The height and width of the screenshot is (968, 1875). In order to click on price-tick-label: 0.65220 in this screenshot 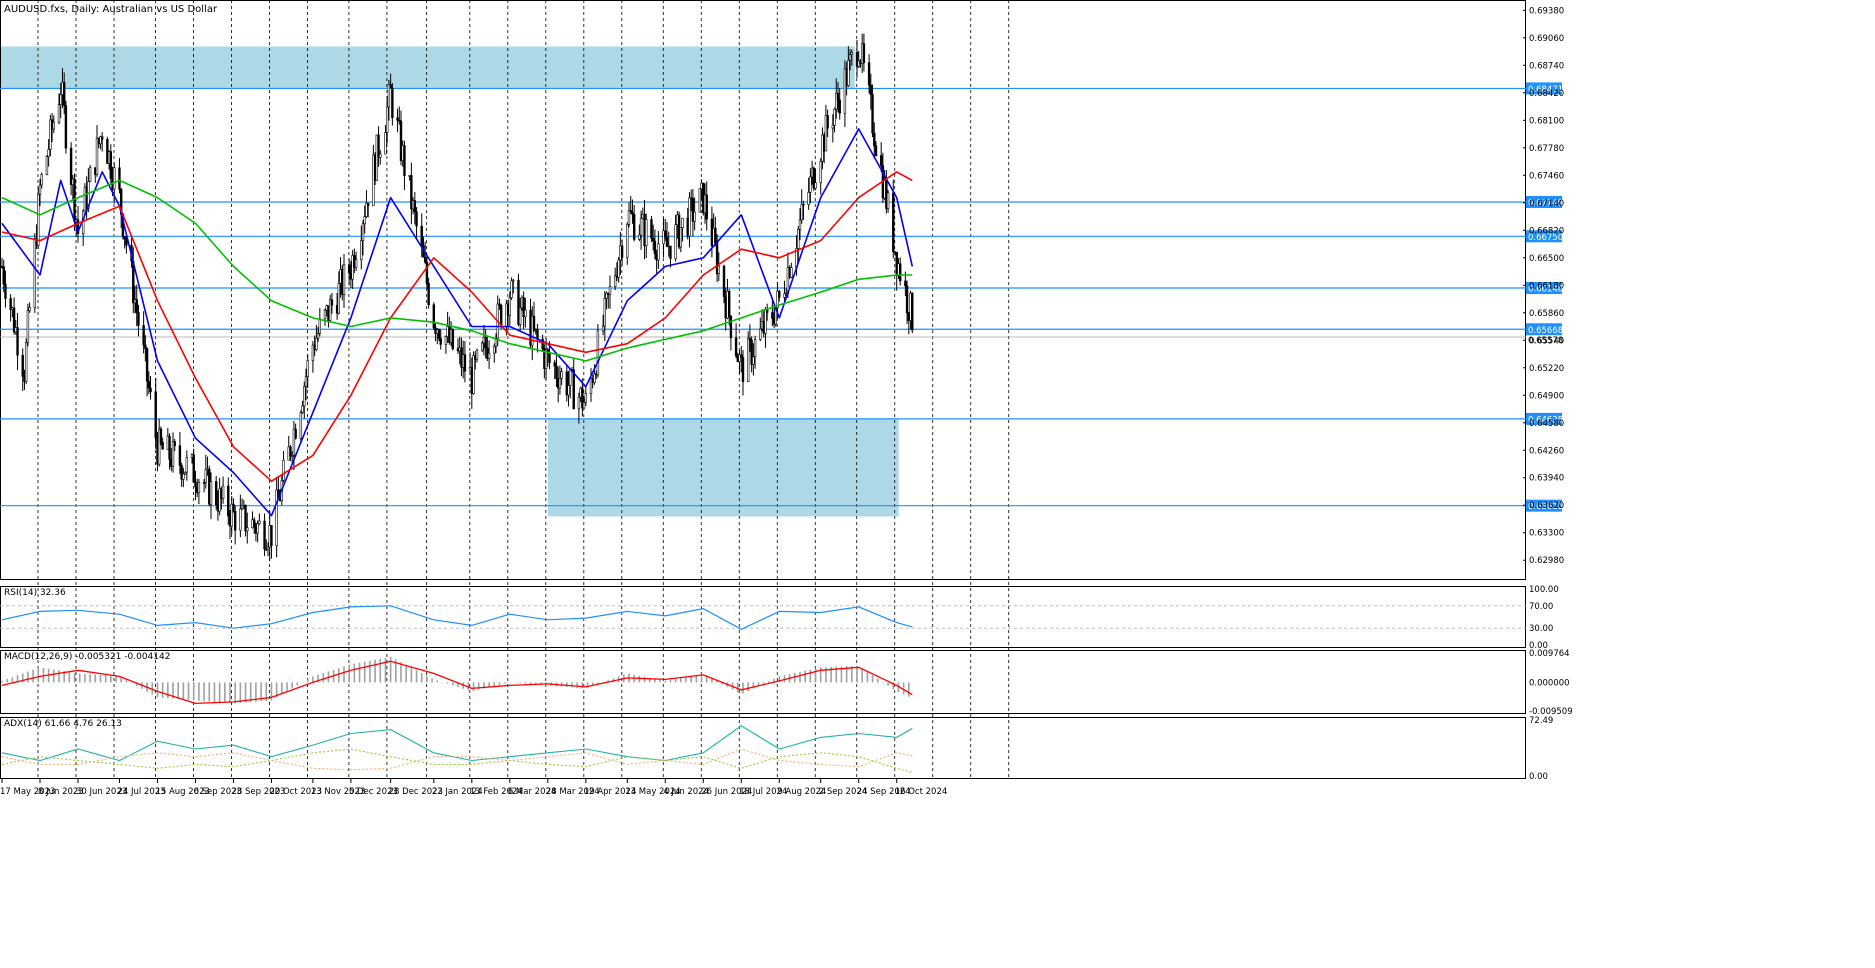, I will do `click(1546, 369)`.